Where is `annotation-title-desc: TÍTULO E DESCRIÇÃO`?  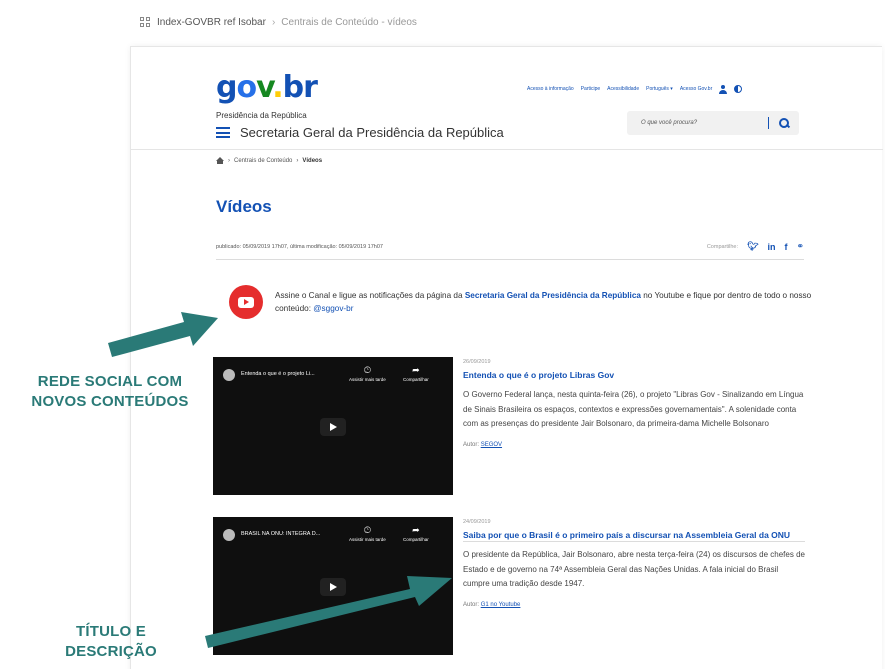 annotation-title-desc: TÍTULO E DESCRIÇÃO is located at coordinates (111, 641).